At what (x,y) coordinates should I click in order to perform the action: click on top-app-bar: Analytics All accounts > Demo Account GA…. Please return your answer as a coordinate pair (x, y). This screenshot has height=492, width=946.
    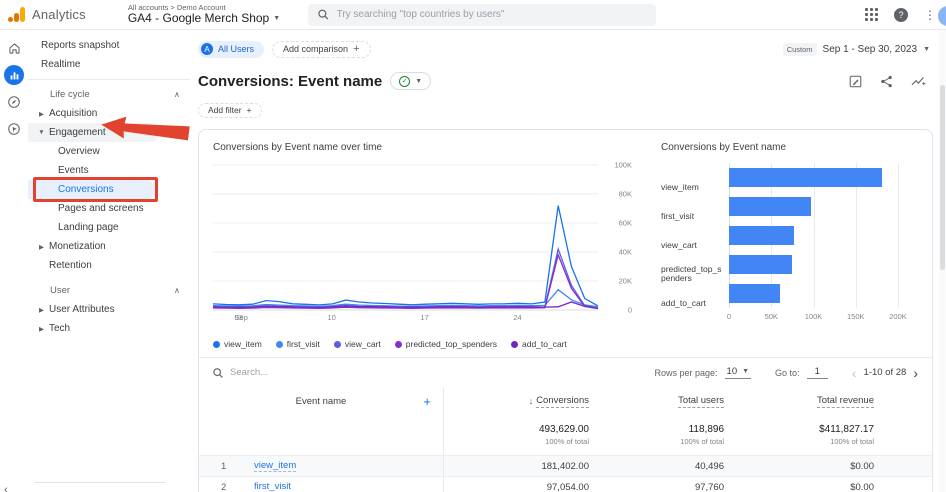
    Looking at the image, I should click on (473, 15).